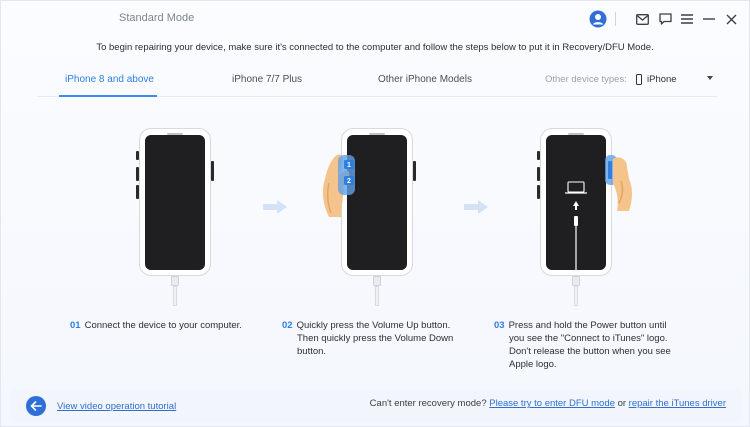 The height and width of the screenshot is (427, 750). I want to click on hand-icon, so click(618, 183).